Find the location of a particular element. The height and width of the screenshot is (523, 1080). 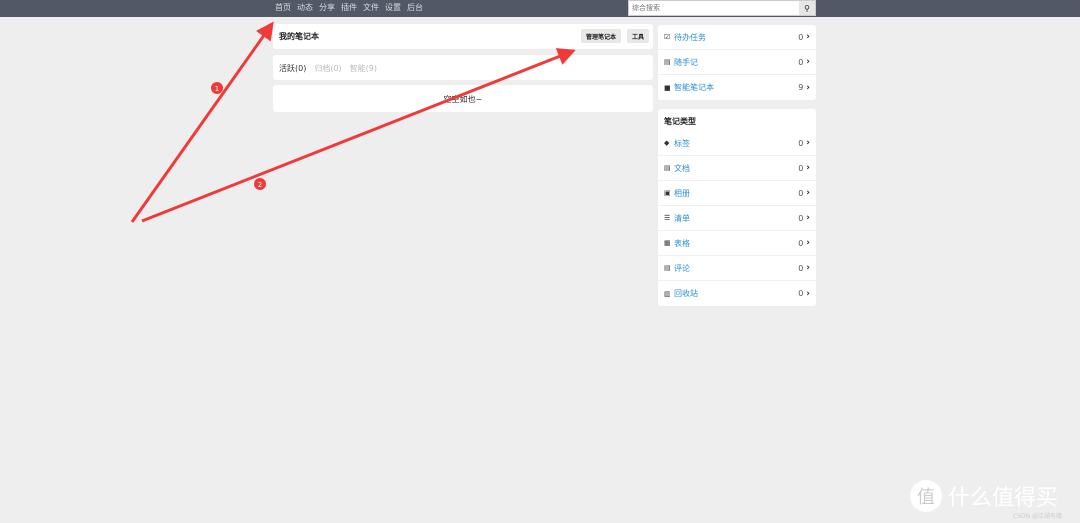

watermark: 值 什么值得买 is located at coordinates (984, 496).